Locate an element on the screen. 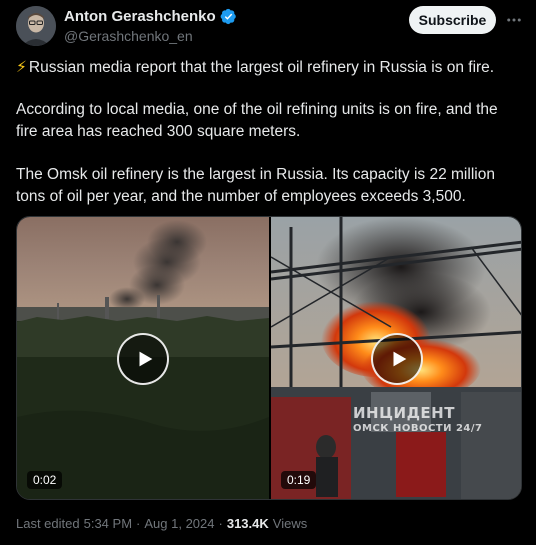 This screenshot has height=545, width=536. views-label: Views is located at coordinates (290, 523).